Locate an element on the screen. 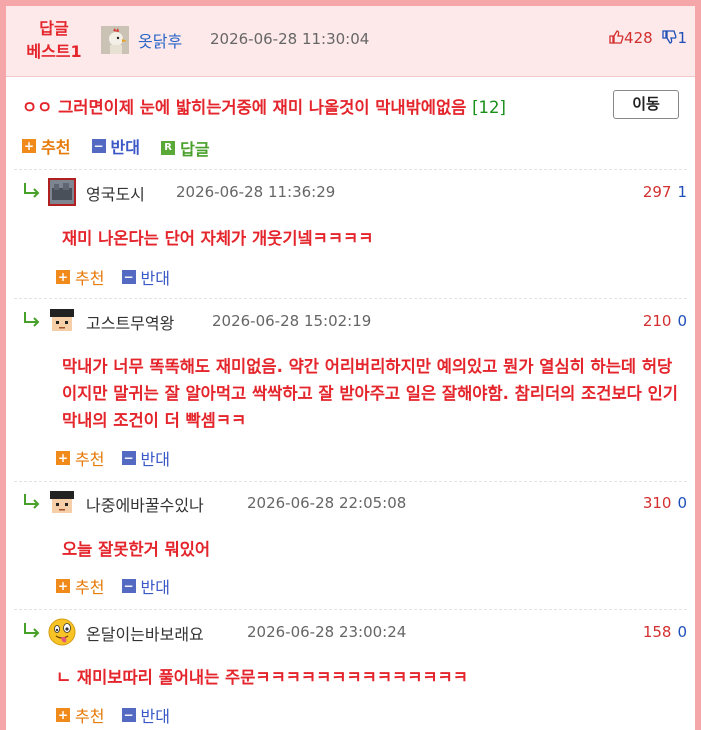 The width and height of the screenshot is (701, 730). comment-upvotes: 210 is located at coordinates (657, 321).